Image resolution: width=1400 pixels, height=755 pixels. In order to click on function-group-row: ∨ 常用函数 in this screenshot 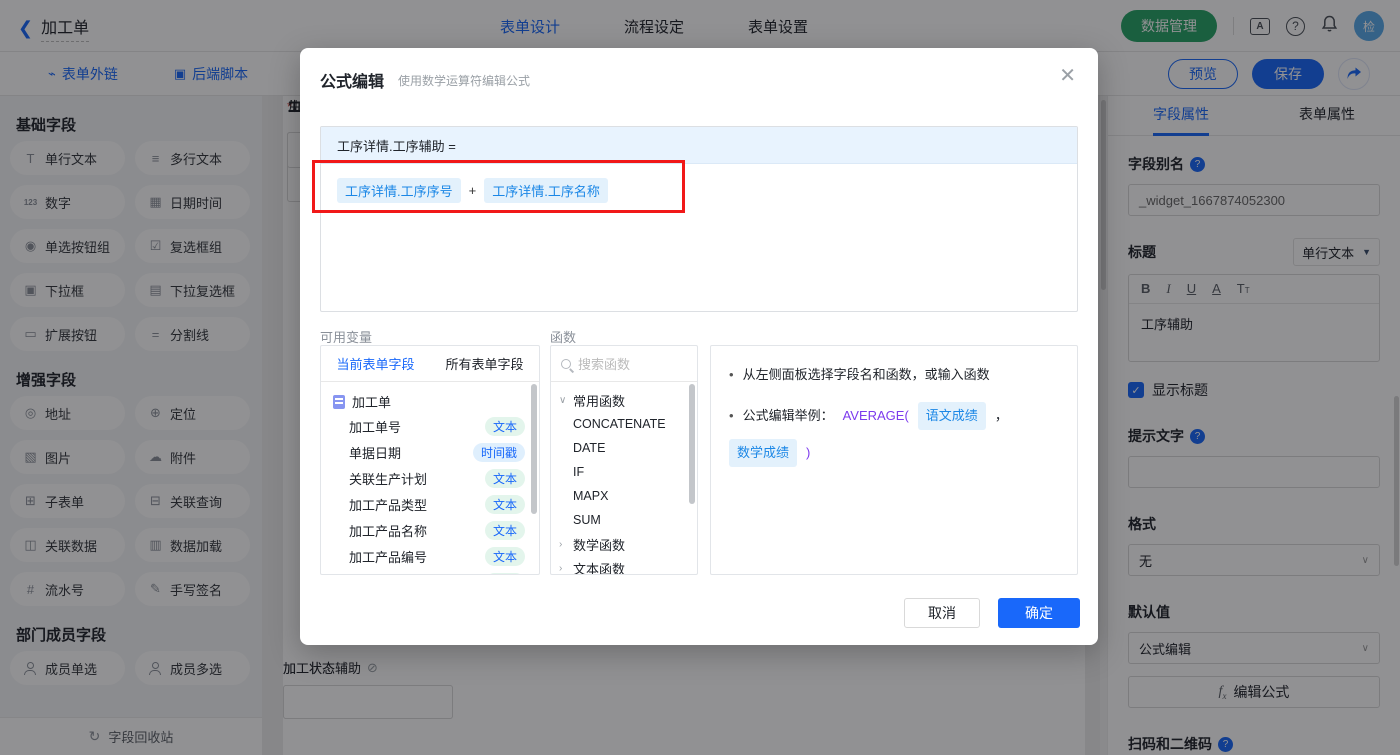, I will do `click(624, 400)`.